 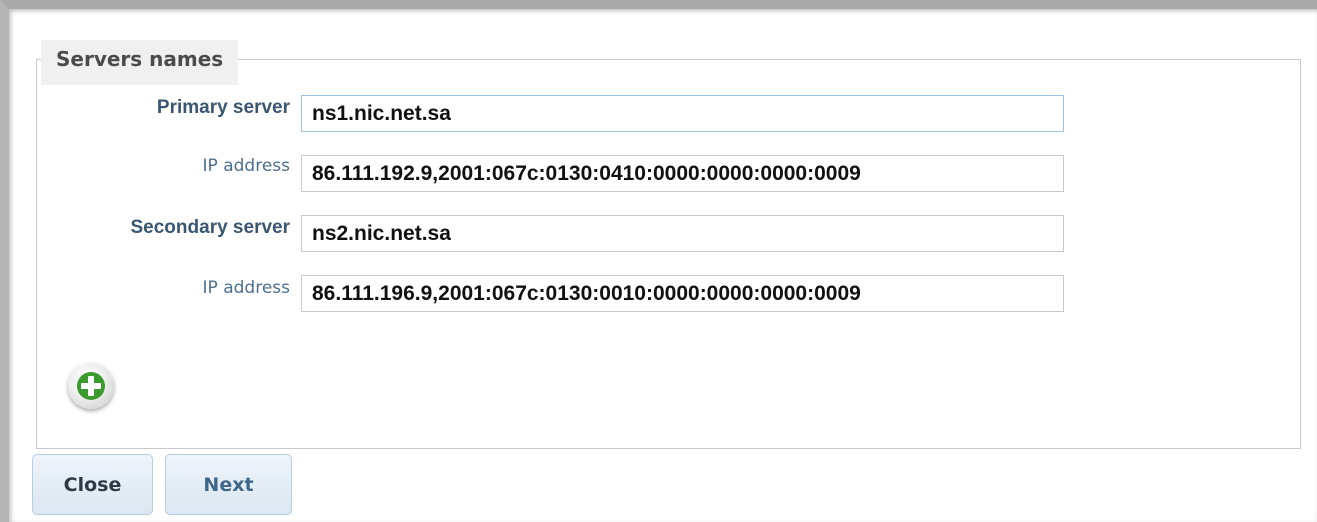 What do you see at coordinates (682, 233) in the screenshot?
I see `secondary-server-input` at bounding box center [682, 233].